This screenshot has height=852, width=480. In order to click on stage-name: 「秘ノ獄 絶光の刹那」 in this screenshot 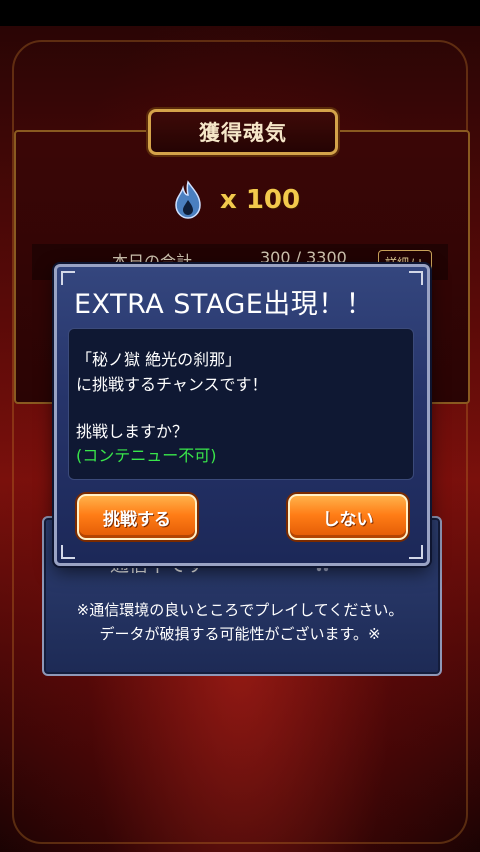, I will do `click(159, 359)`.